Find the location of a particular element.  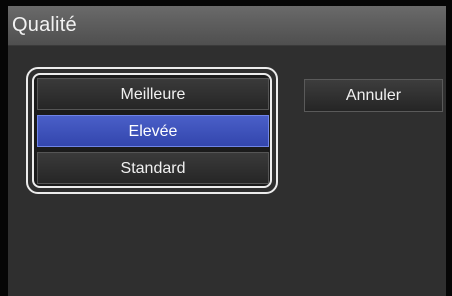

option-meilleure: Meilleure is located at coordinates (153, 94).